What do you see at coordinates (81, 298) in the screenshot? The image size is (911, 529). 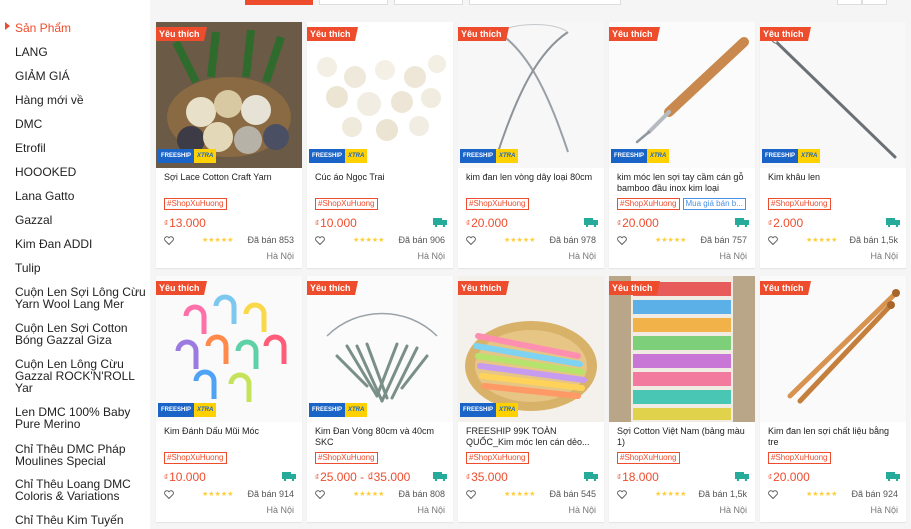 I see `sidebar-item-wool-yarn: Cuộn Len Sợi Lông Cừu Yarn Wool Lang Mer` at bounding box center [81, 298].